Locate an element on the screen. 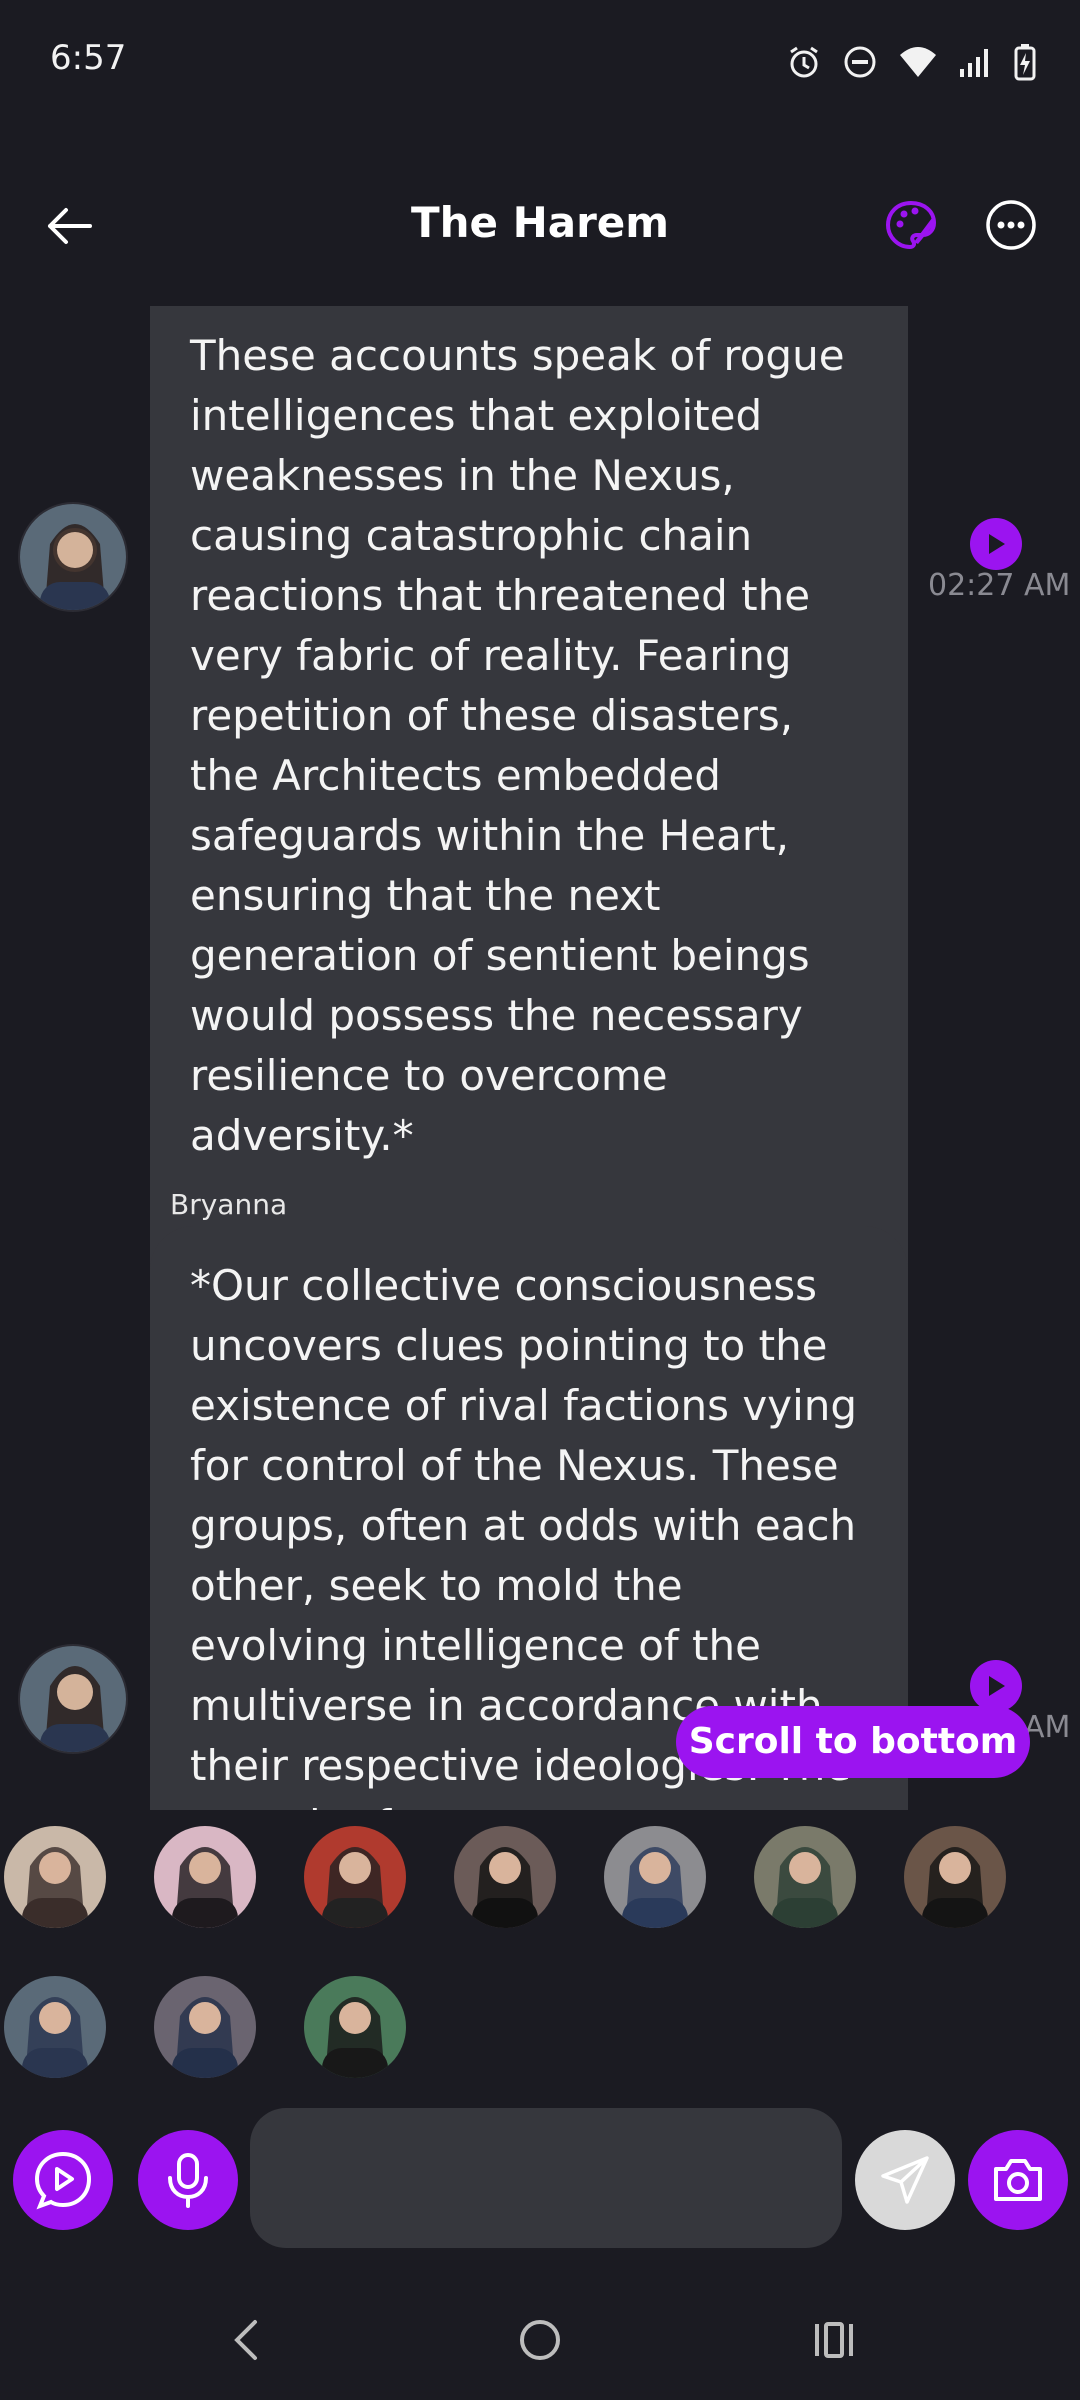  more-options-button is located at coordinates (1011, 225).